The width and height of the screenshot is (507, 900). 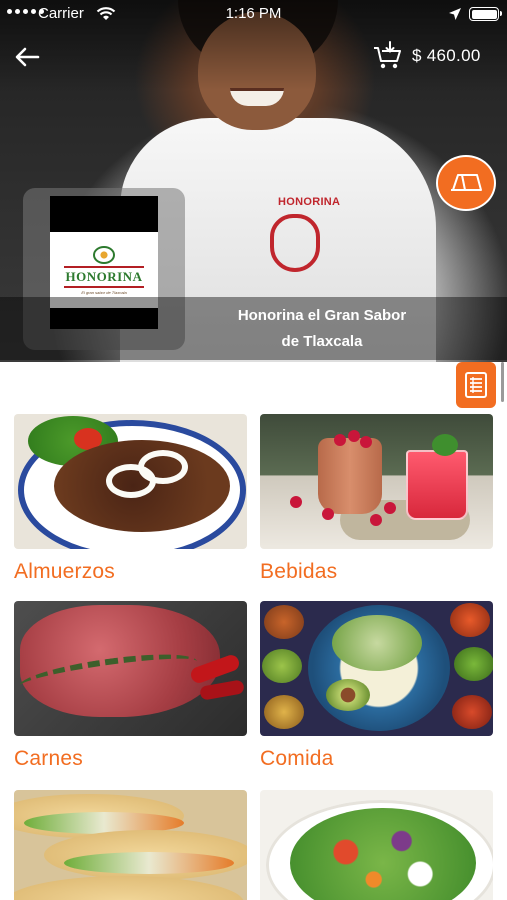 I want to click on logo-tagline: El gran sabor de Tlaxcala, so click(x=104, y=292).